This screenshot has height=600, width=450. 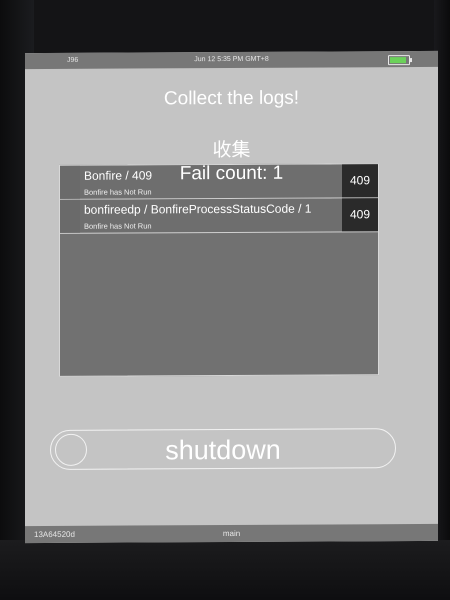 I want to click on battery-tip, so click(x=411, y=60).